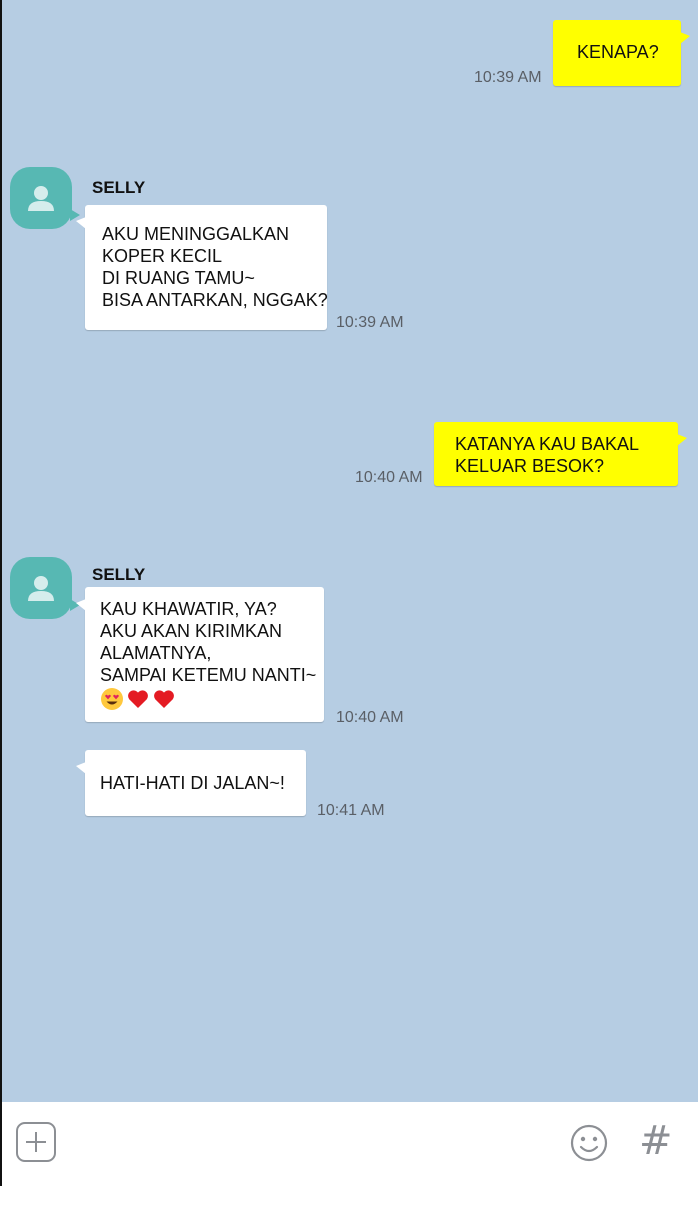 The height and width of the screenshot is (1230, 700). Describe the element at coordinates (191, 631) in the screenshot. I see `message-text: AKU AKAN KIRIMKAN` at that location.